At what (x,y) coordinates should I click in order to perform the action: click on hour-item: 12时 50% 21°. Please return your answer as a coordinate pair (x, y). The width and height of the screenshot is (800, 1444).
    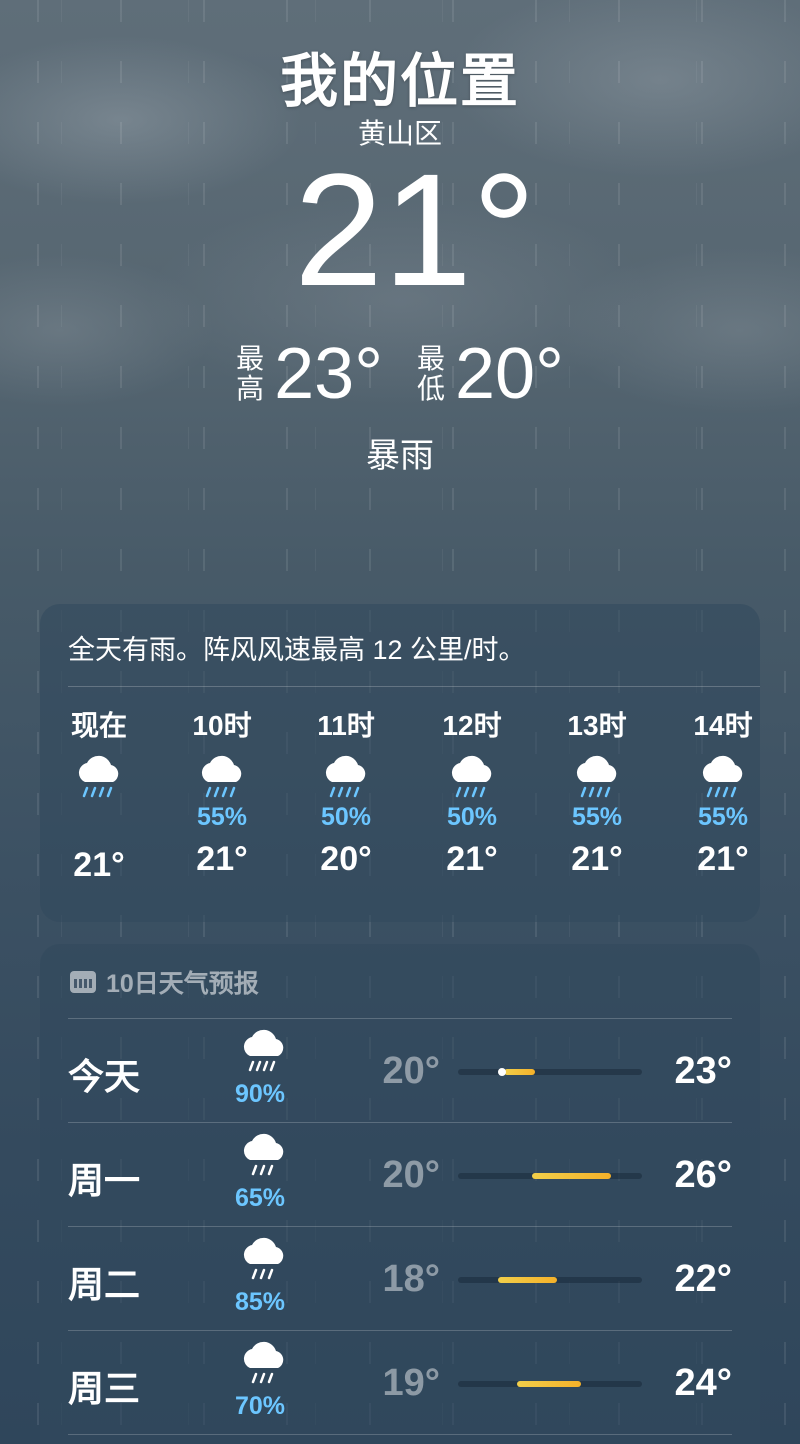
    Looking at the image, I should click on (472, 792).